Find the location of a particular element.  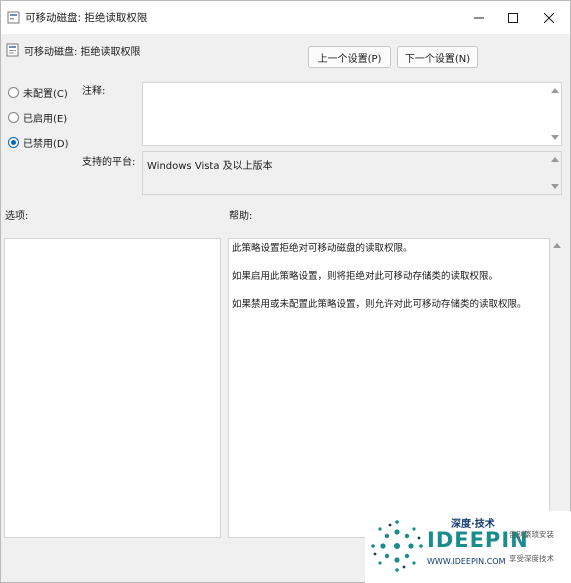

radio-label: 已启用(E) is located at coordinates (45, 119).